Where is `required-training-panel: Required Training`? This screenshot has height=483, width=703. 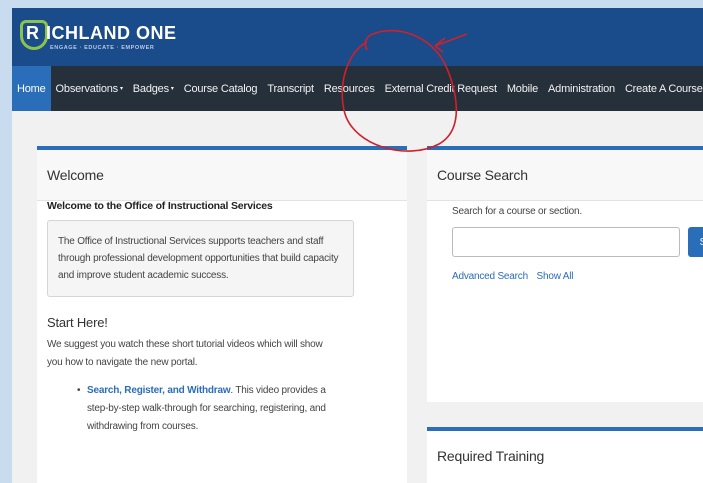
required-training-panel: Required Training is located at coordinates (565, 455).